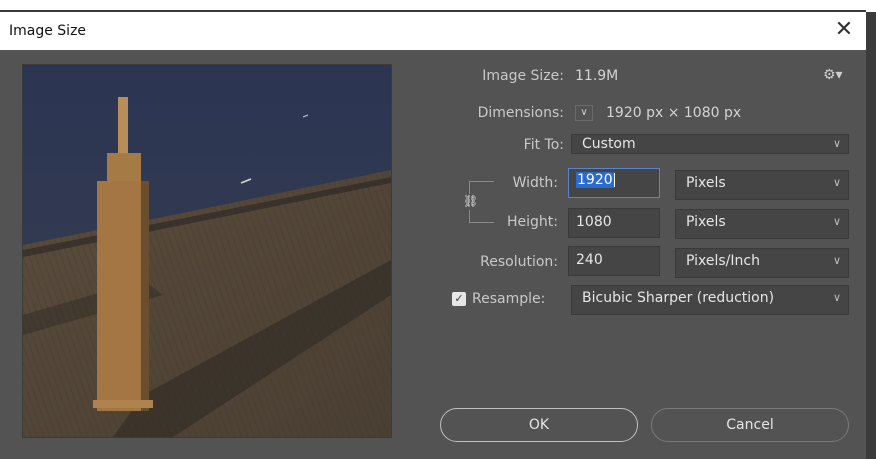  Describe the element at coordinates (438, 6) in the screenshot. I see `top-strip` at that location.